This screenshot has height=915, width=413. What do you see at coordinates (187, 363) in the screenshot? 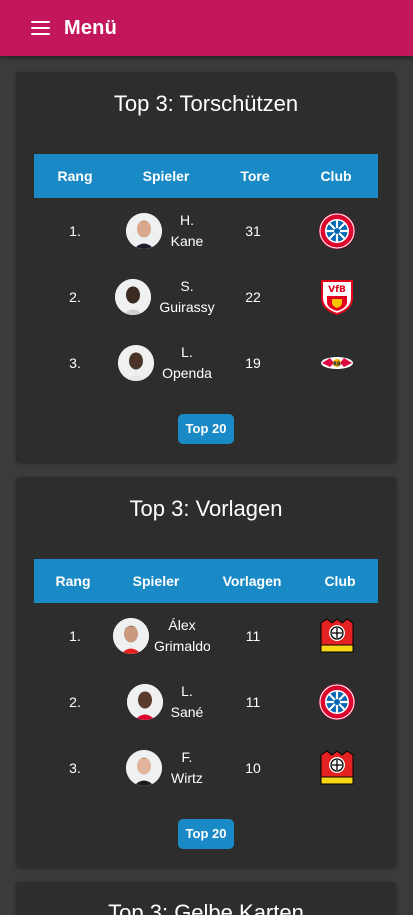
I see `player-name: L. Openda` at bounding box center [187, 363].